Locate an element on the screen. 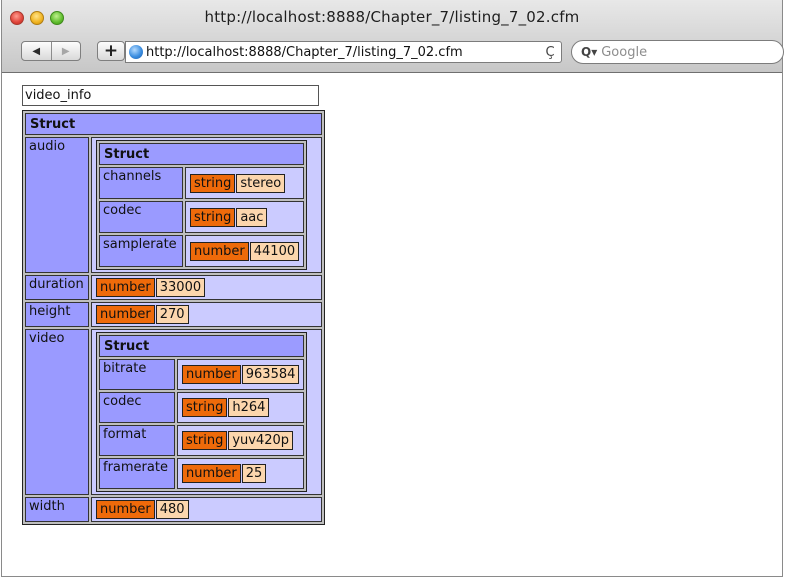  plus-icon: + is located at coordinates (111, 51).